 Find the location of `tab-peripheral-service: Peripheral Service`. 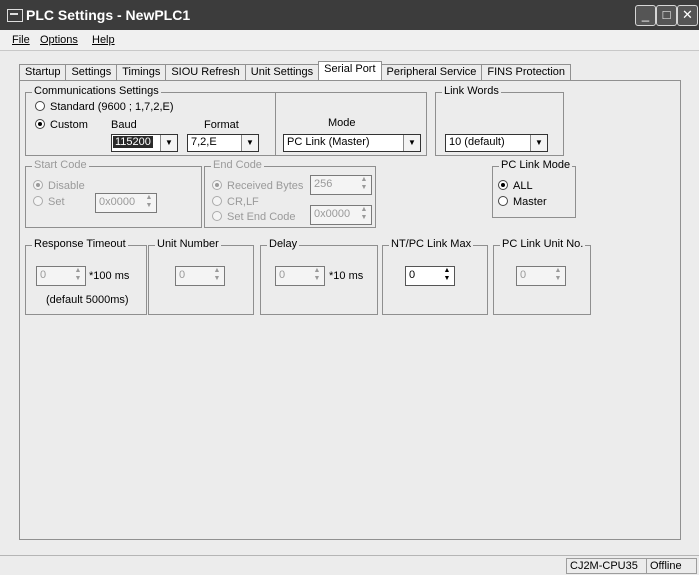

tab-peripheral-service: Peripheral Service is located at coordinates (431, 72).